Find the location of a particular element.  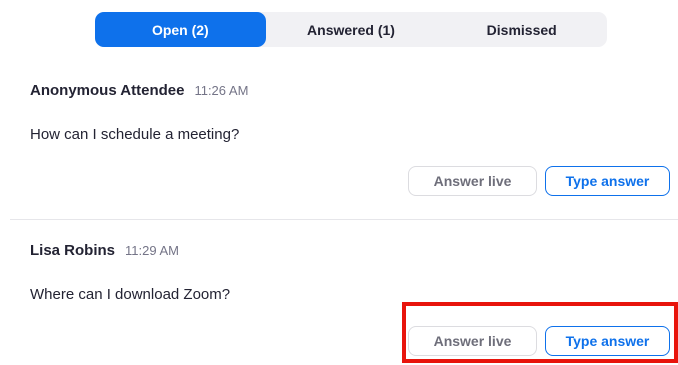

question-time: 11:29 AM is located at coordinates (152, 250).